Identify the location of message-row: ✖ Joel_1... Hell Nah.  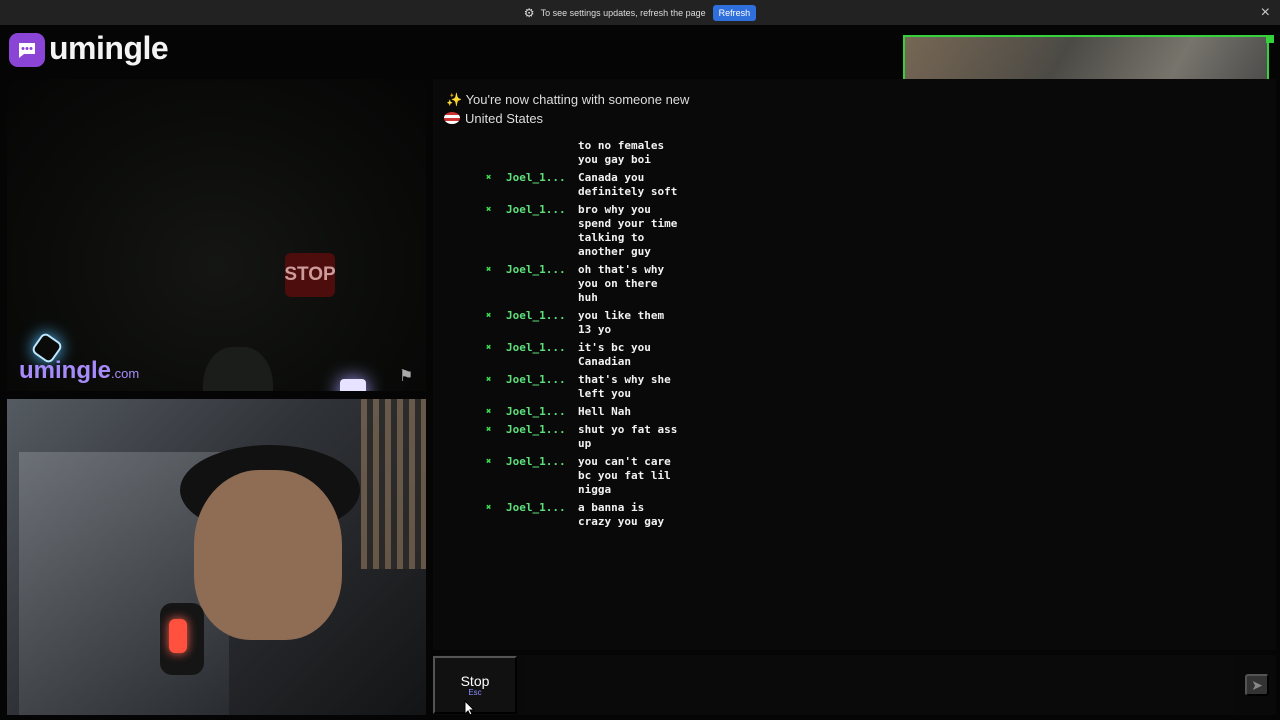
(616, 412).